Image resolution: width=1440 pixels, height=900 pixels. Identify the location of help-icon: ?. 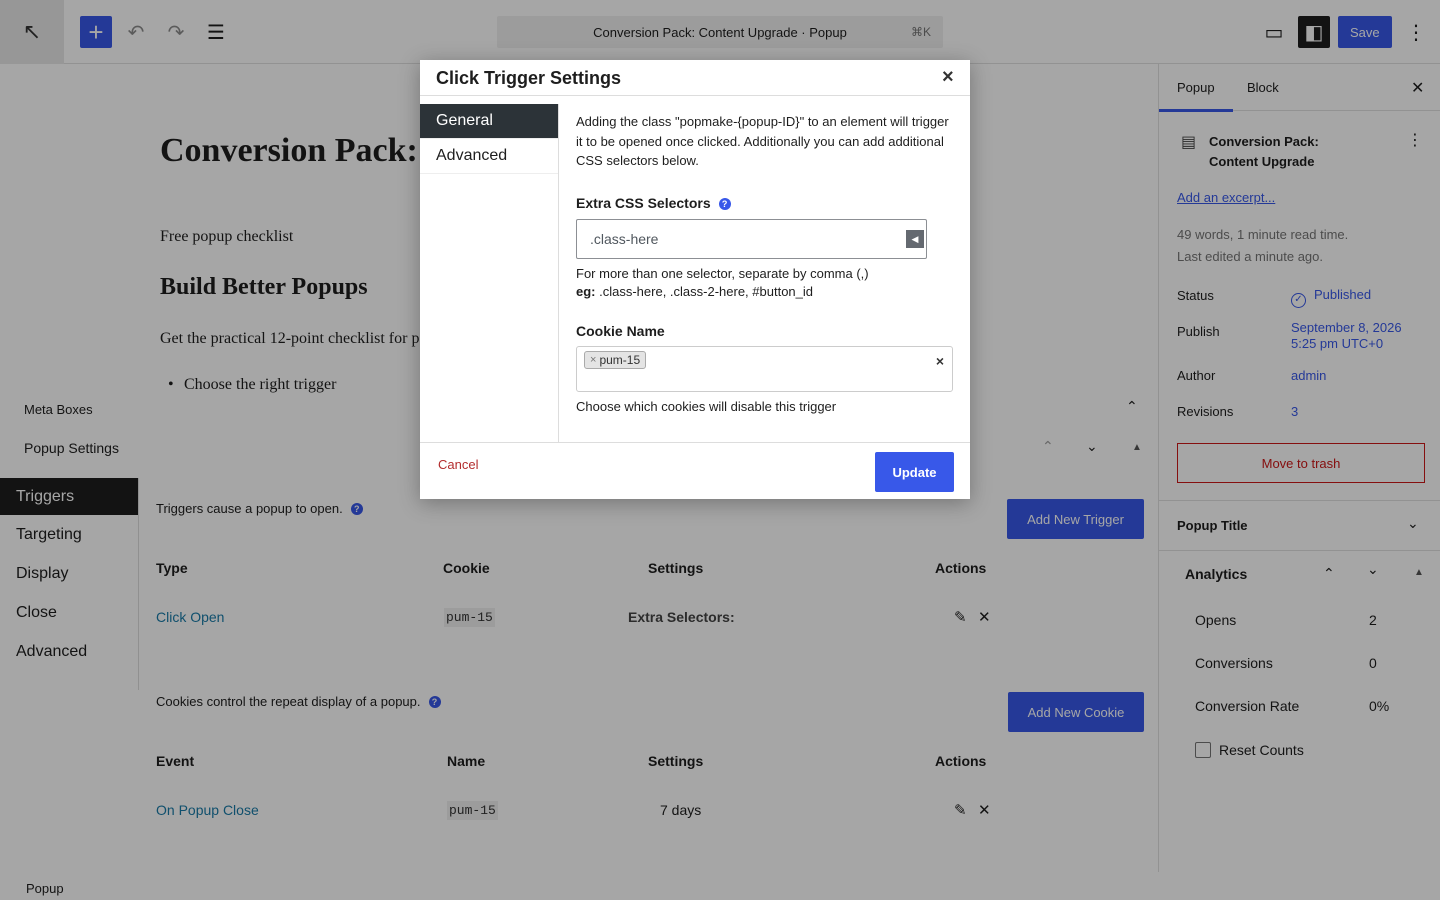
(724, 204).